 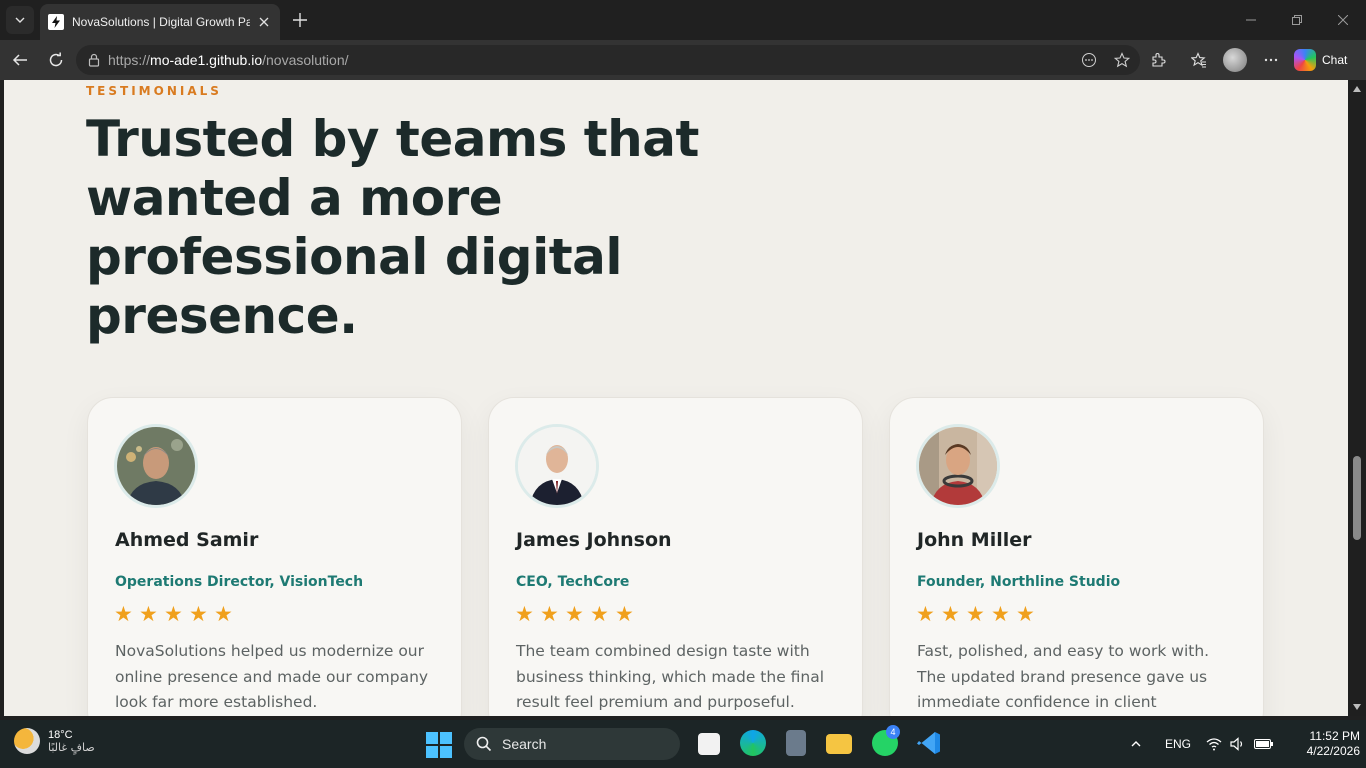 I want to click on window-controls, so click(x=1297, y=20).